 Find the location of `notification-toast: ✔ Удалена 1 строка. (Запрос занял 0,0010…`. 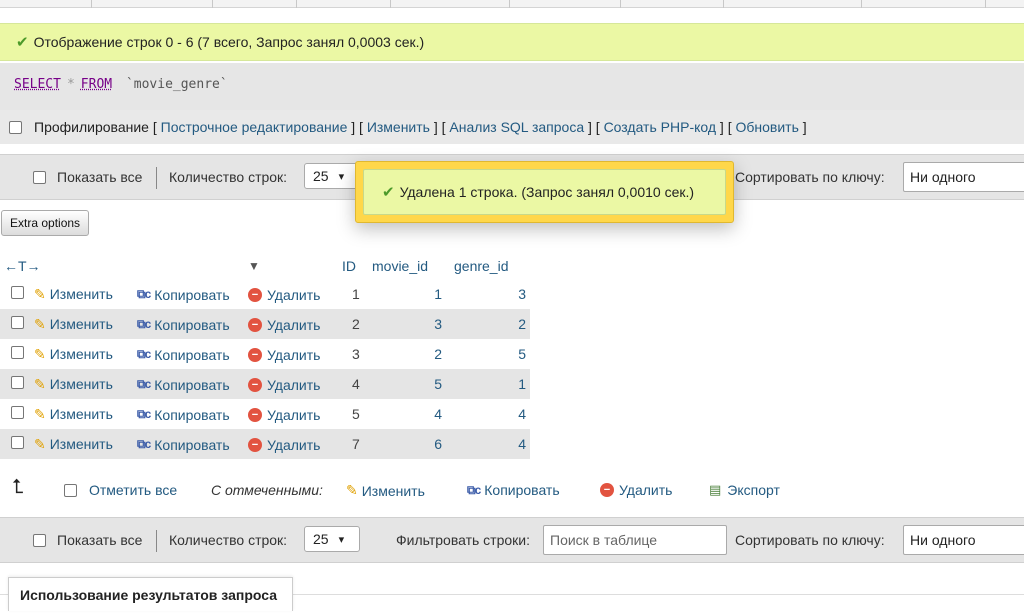

notification-toast: ✔ Удалена 1 строка. (Запрос занял 0,0010… is located at coordinates (544, 192).